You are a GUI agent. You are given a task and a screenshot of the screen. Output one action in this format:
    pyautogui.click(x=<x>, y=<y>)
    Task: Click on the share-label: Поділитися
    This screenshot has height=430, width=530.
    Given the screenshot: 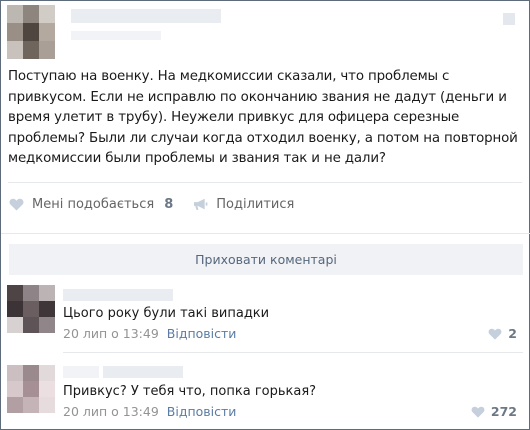 What is the action you would take?
    pyautogui.click(x=255, y=204)
    